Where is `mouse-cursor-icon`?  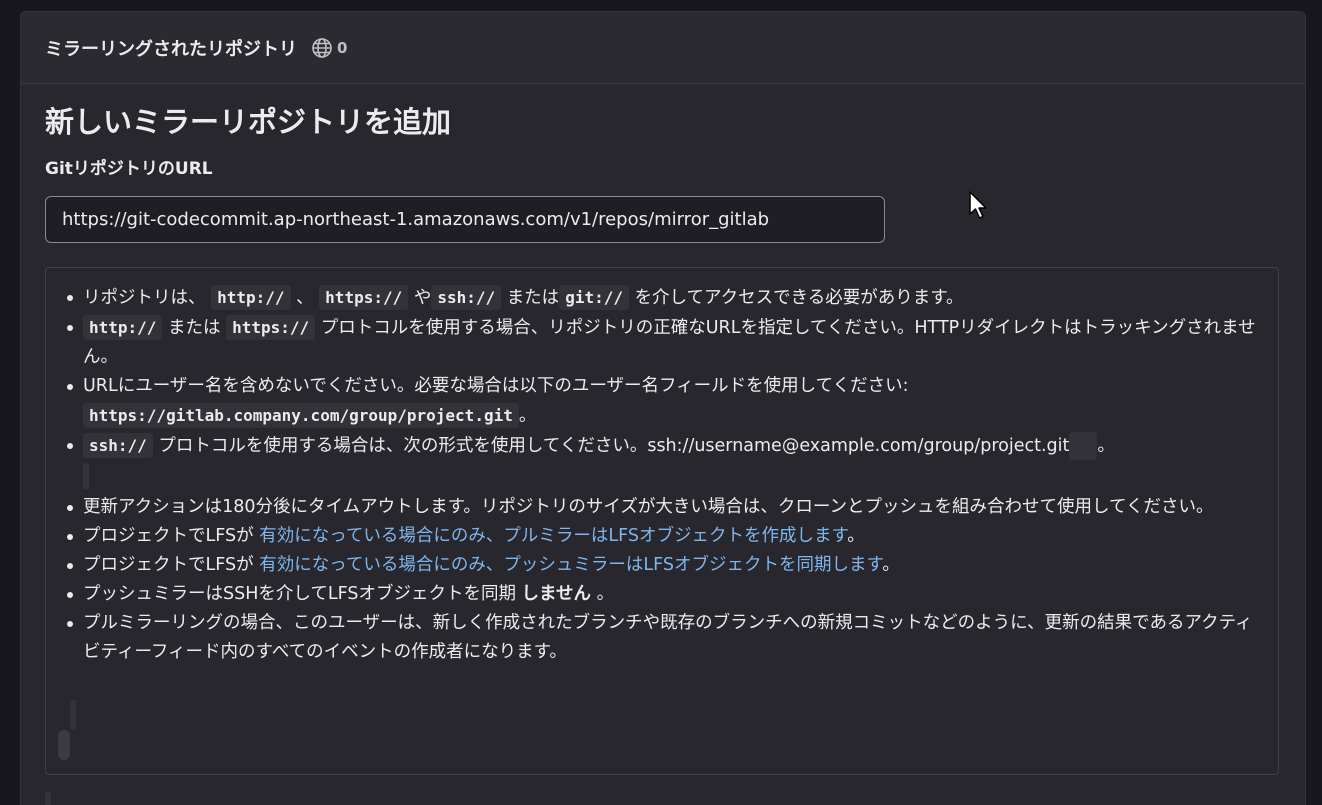 mouse-cursor-icon is located at coordinates (978, 207).